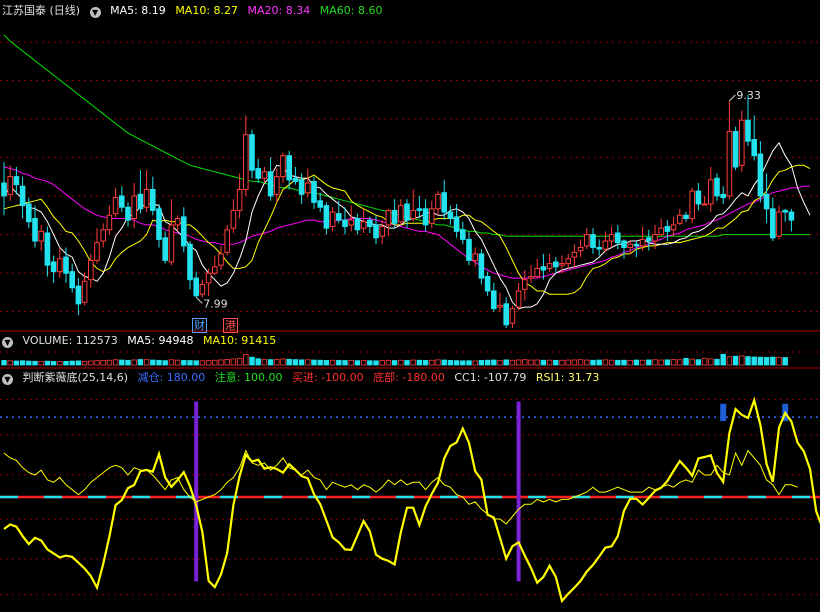 This screenshot has width=820, height=612. Describe the element at coordinates (239, 340) in the screenshot. I see `volume-ma10-value: MA10: 91415` at that location.